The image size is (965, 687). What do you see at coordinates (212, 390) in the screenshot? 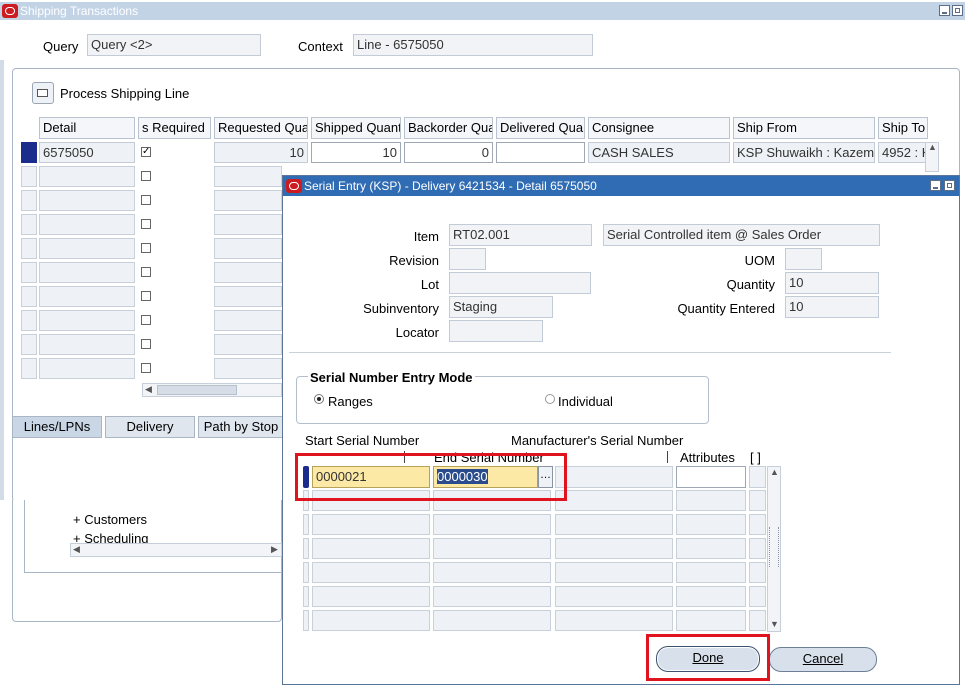
I see `lines-h-scrollbar: ◀` at bounding box center [212, 390].